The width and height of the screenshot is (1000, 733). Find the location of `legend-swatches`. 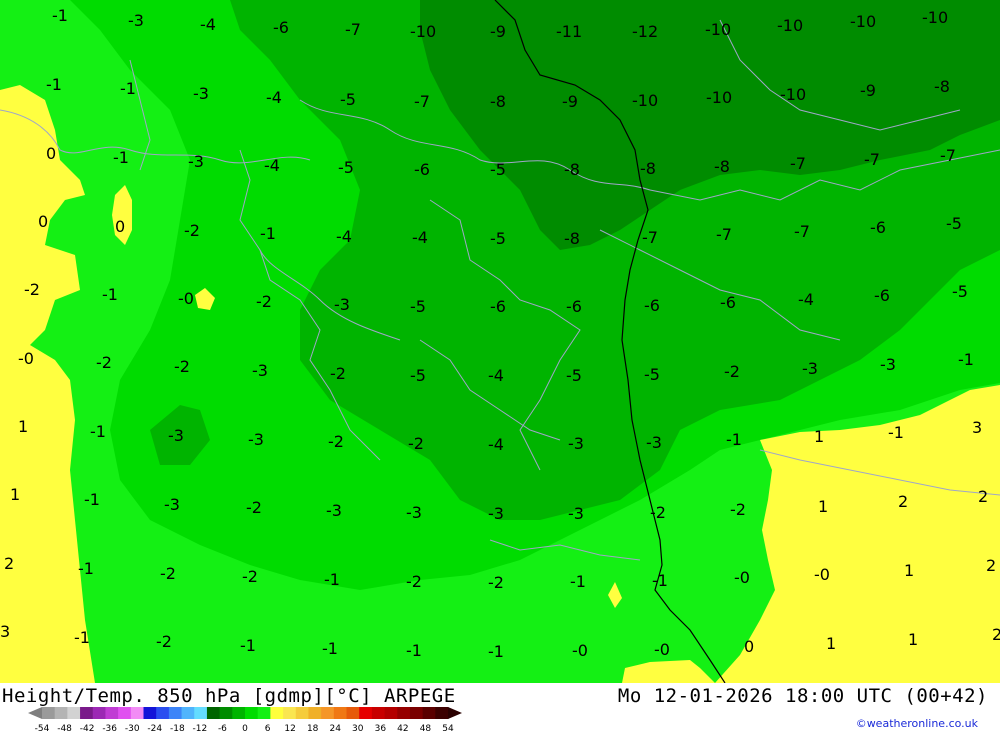

legend-swatches is located at coordinates (245, 713).